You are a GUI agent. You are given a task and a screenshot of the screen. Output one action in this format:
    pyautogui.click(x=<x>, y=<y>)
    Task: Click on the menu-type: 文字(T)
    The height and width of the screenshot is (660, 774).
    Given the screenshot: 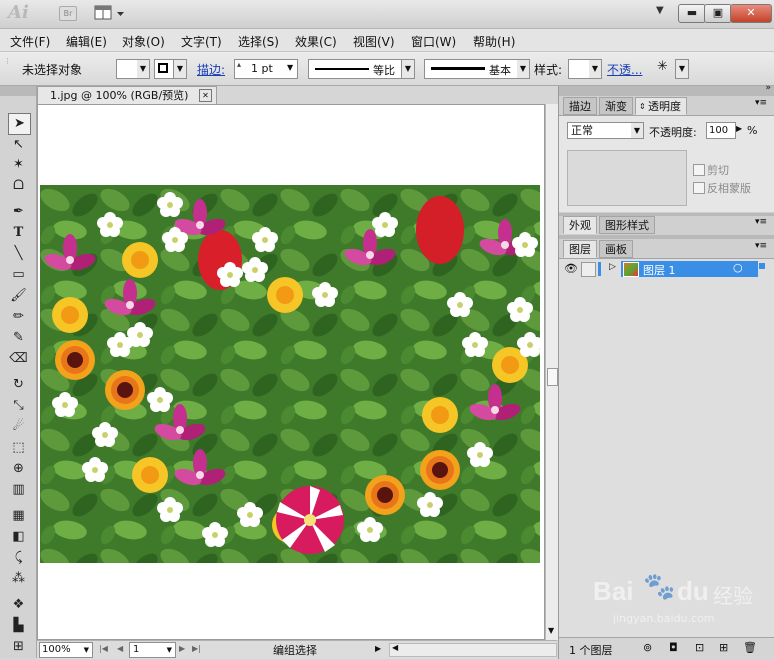 What is the action you would take?
    pyautogui.click(x=201, y=41)
    